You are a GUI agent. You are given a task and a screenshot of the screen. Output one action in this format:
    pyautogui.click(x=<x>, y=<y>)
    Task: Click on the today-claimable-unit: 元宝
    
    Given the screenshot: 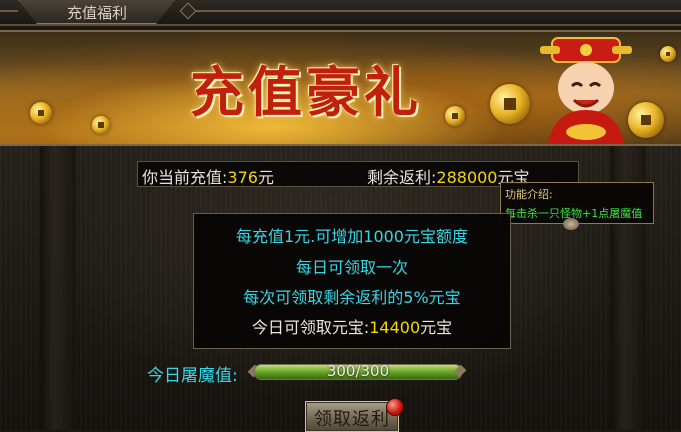 What is the action you would take?
    pyautogui.click(x=436, y=327)
    